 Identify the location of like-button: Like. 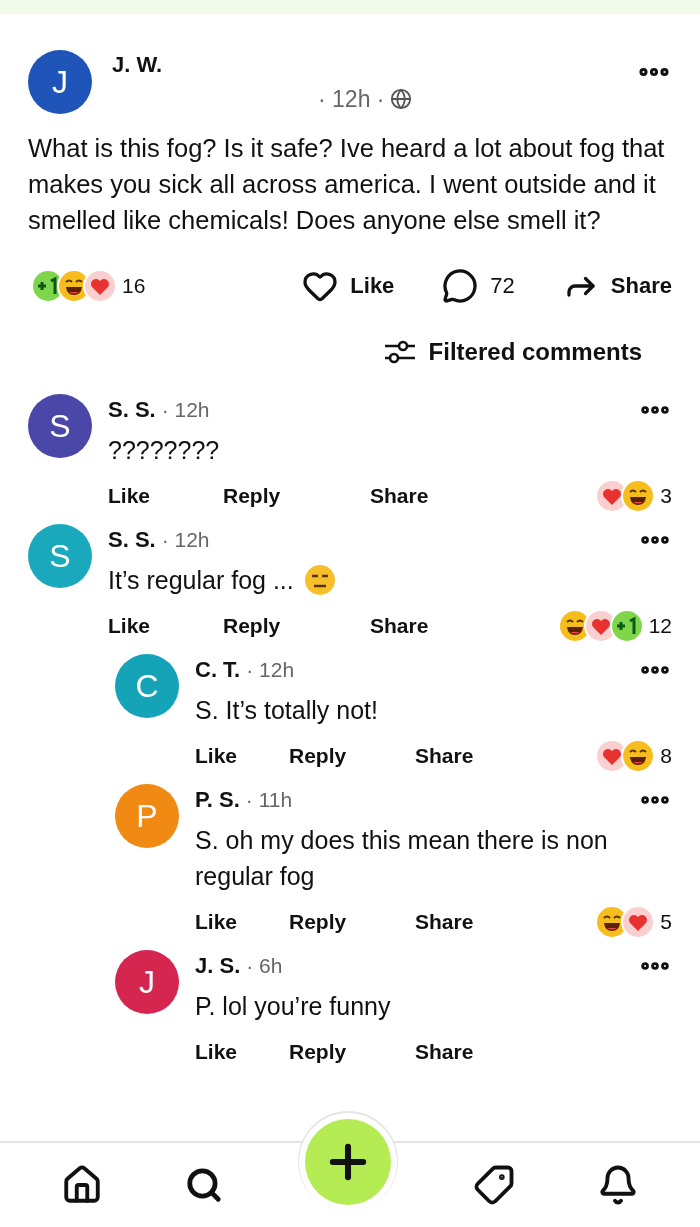
(348, 286).